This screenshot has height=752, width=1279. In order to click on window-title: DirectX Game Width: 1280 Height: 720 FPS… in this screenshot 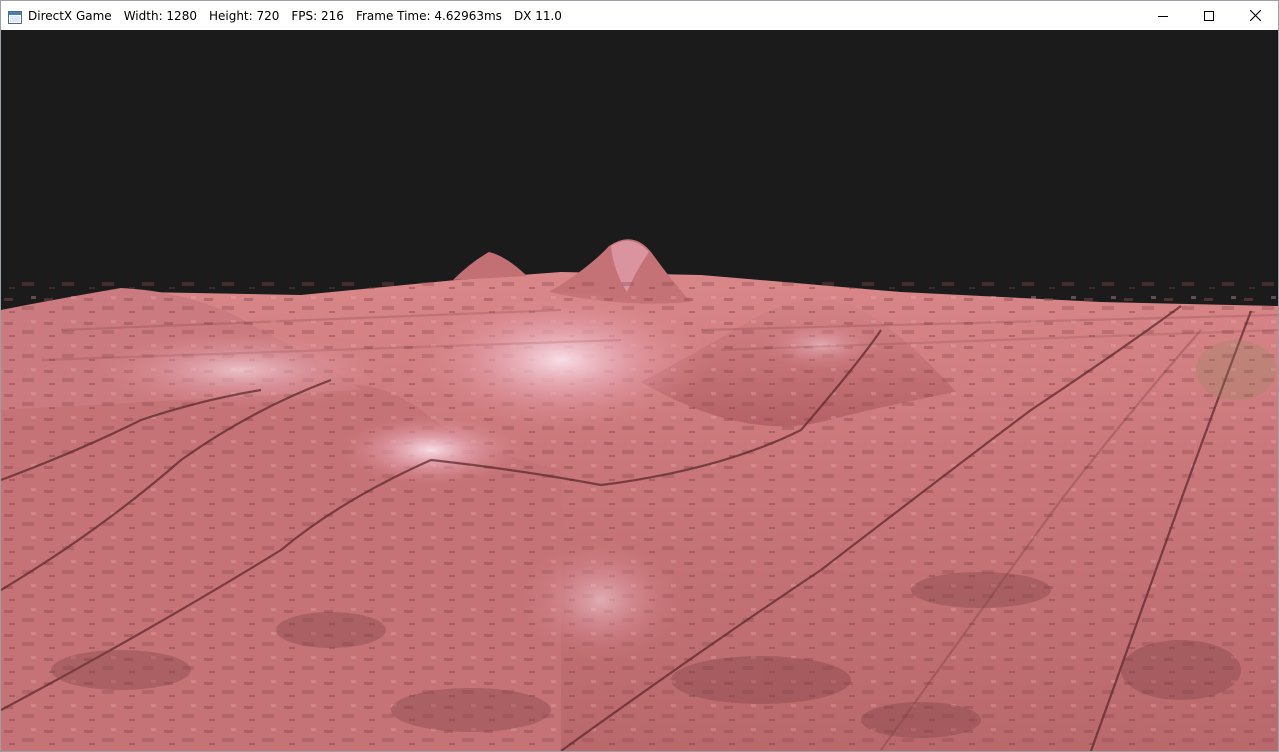, I will do `click(295, 16)`.